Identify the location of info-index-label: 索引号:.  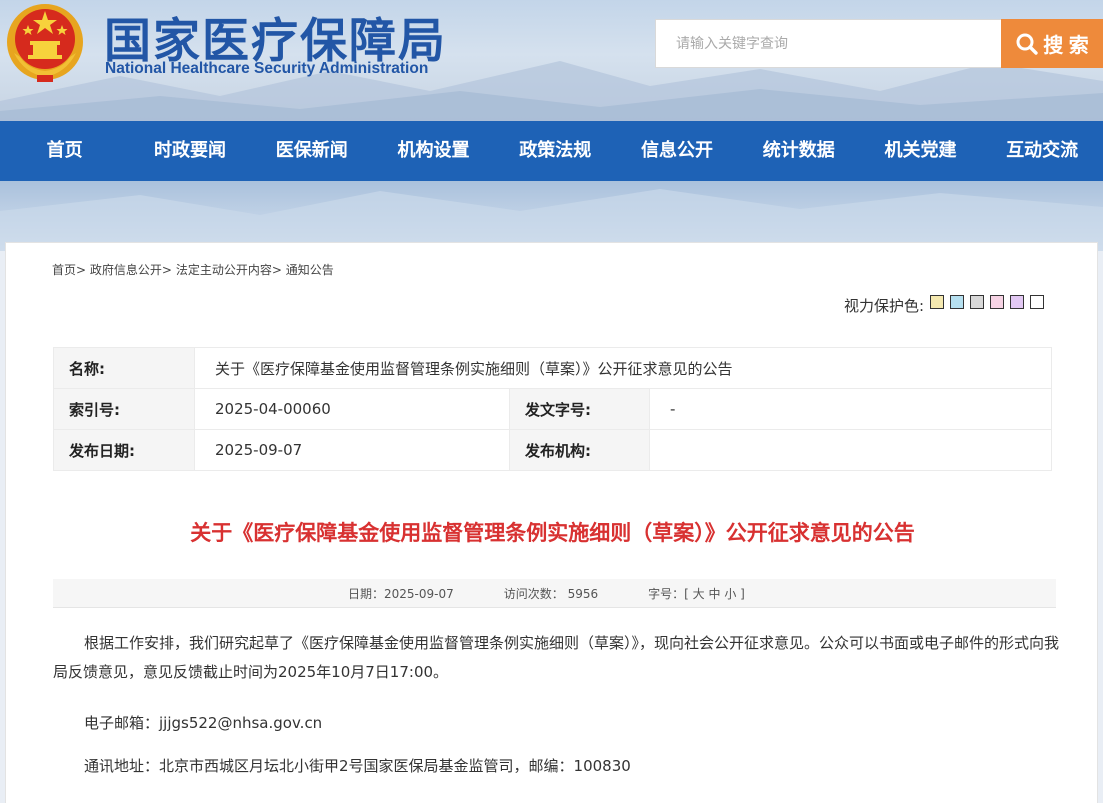
(124, 409).